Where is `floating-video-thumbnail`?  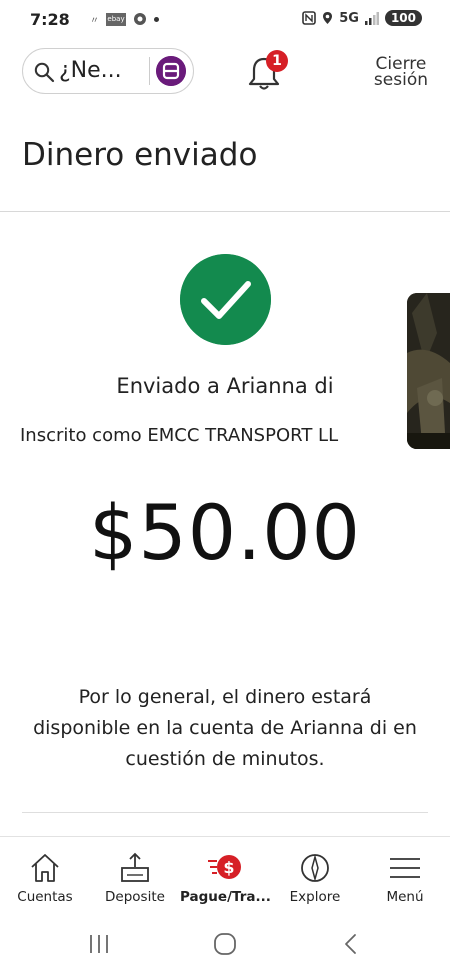 floating-video-thumbnail is located at coordinates (428, 371).